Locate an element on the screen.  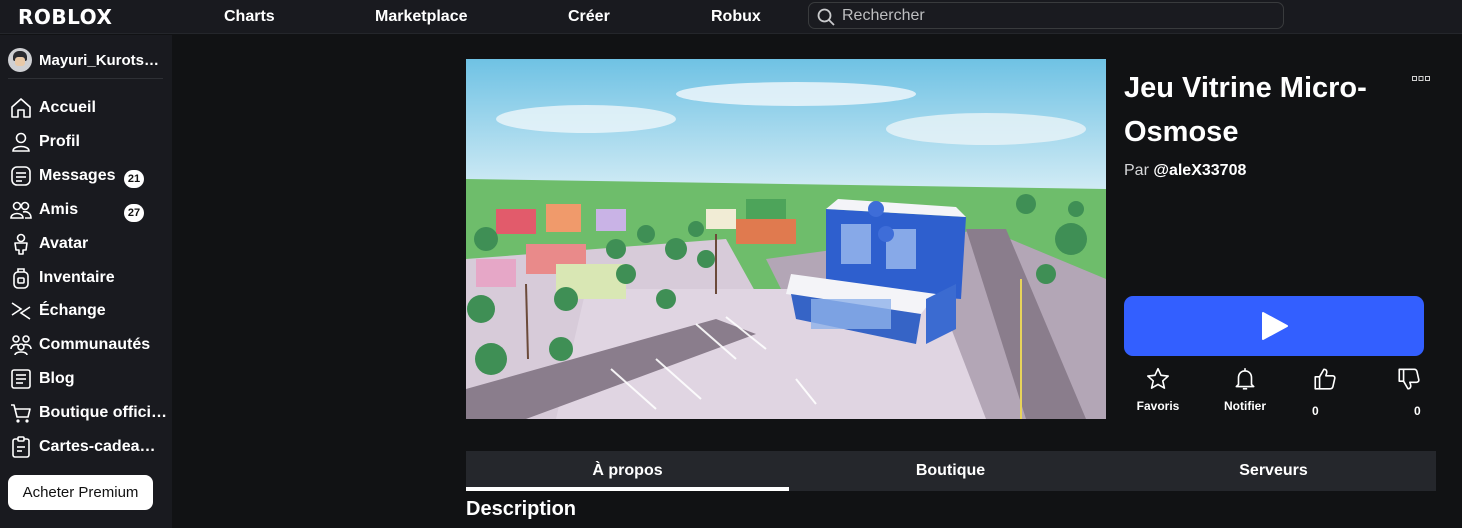
home-icon is located at coordinates (21, 108).